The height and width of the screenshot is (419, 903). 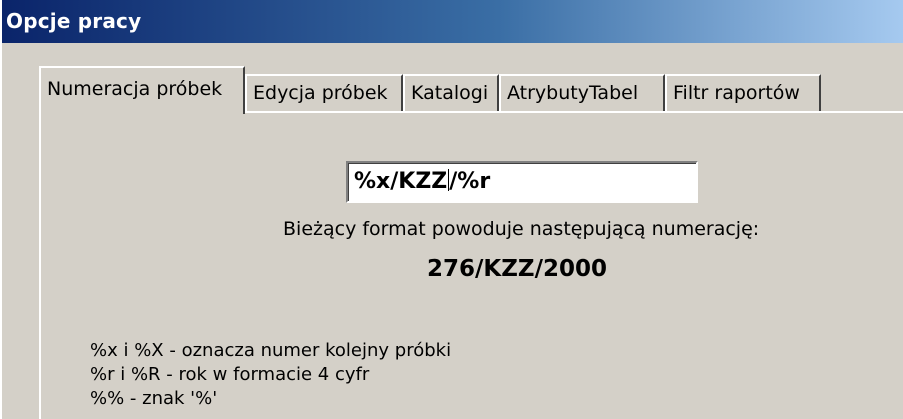 I want to click on tab-katalogi: Katalogi, so click(x=451, y=93).